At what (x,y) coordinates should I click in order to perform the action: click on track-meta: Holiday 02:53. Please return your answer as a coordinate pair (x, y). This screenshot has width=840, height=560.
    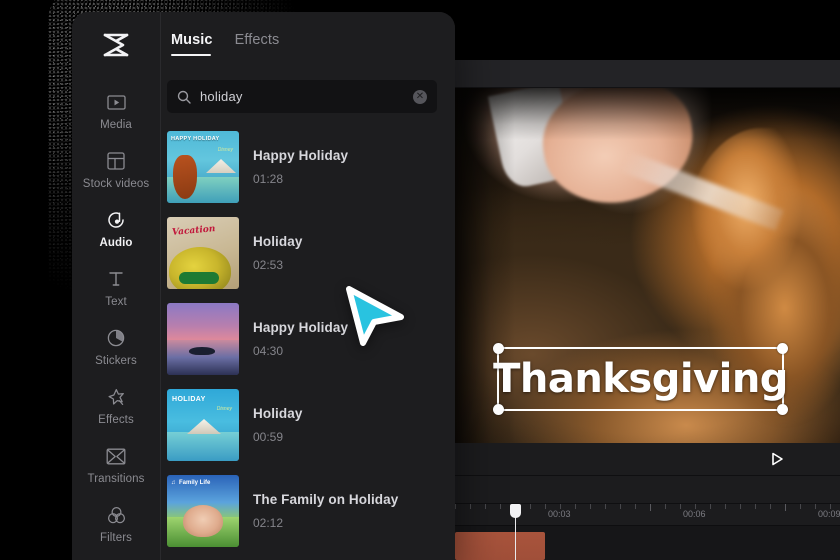
    Looking at the image, I should click on (277, 253).